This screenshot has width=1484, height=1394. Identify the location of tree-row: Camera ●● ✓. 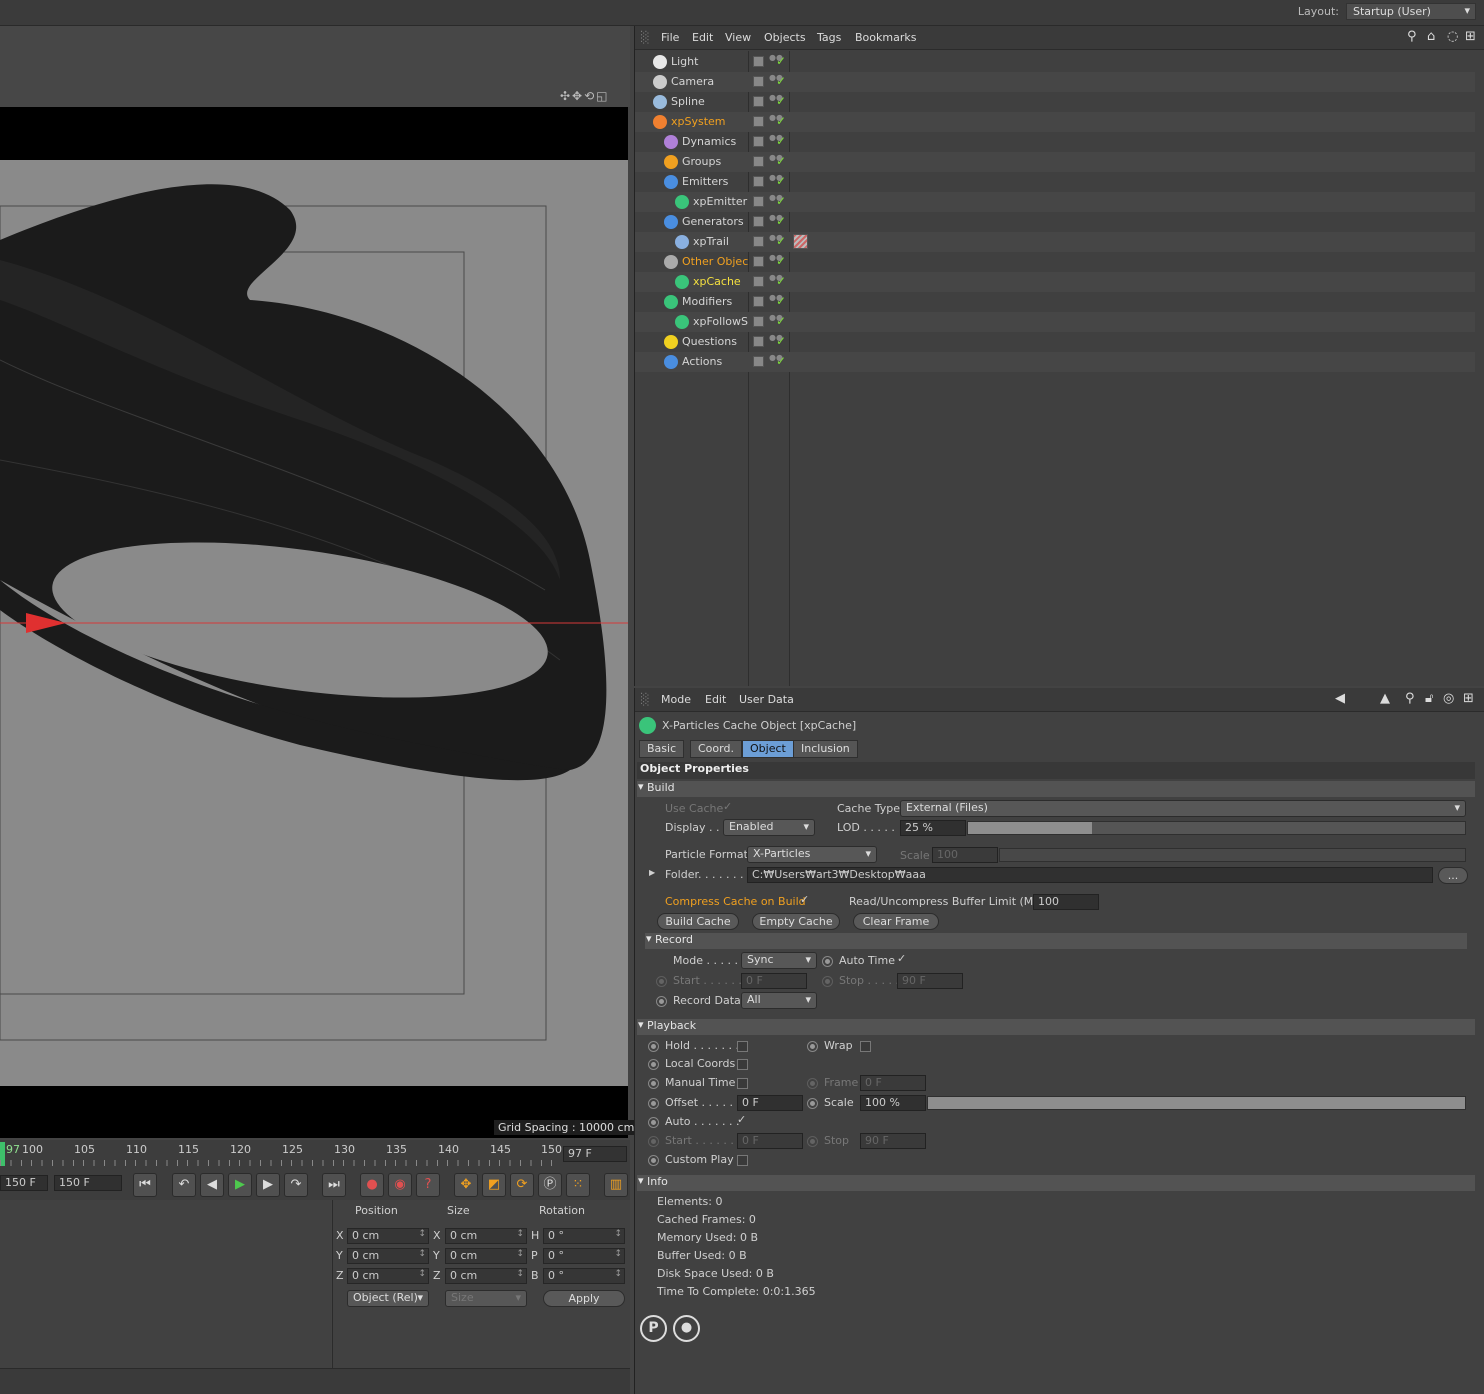
(1055, 82).